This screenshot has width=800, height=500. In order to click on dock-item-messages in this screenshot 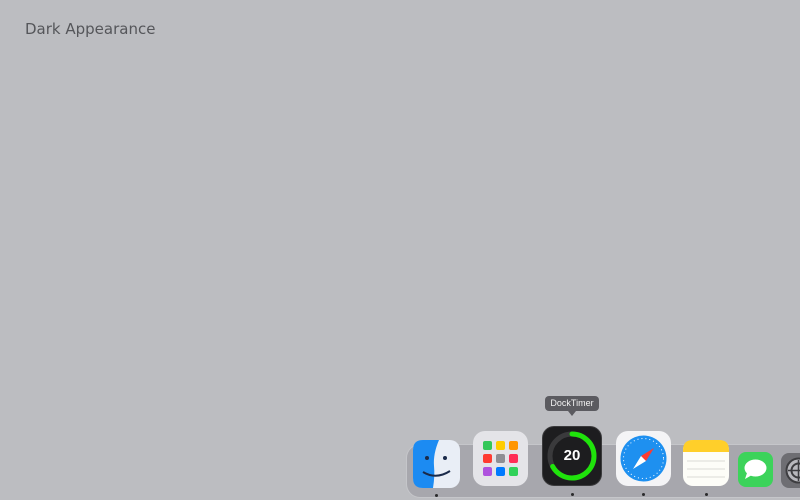, I will do `click(755, 469)`.